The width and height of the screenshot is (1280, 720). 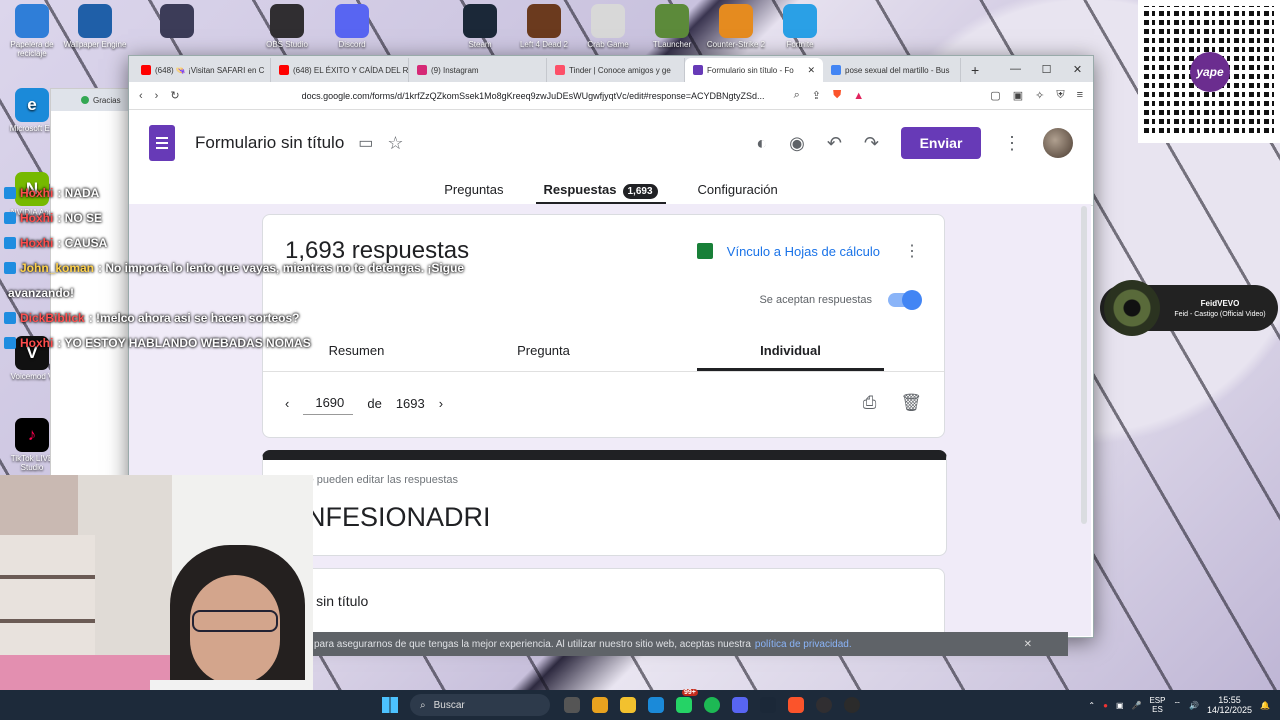 I want to click on extensions-icon: ✧, so click(x=1039, y=95).